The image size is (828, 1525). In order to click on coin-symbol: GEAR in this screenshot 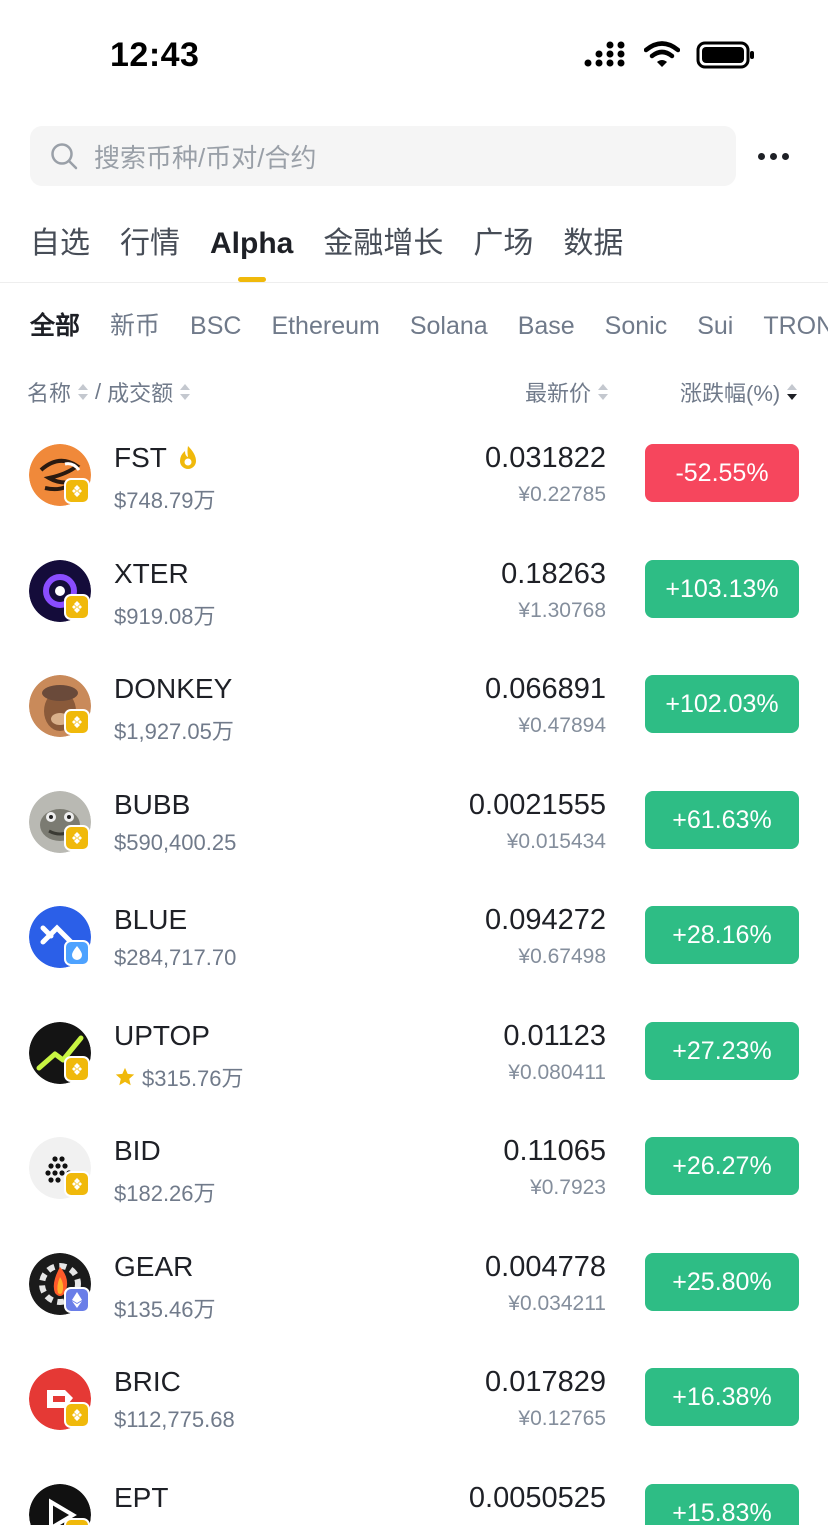, I will do `click(154, 1266)`.